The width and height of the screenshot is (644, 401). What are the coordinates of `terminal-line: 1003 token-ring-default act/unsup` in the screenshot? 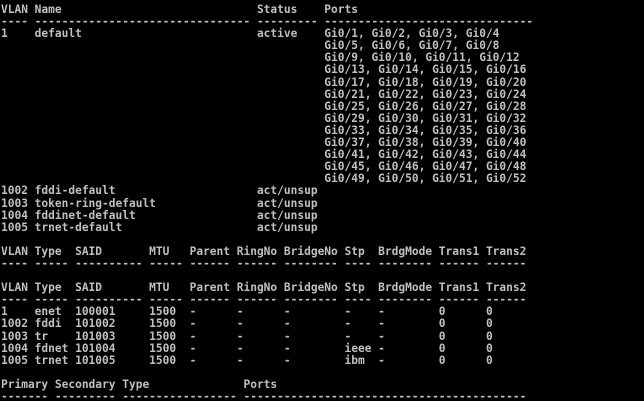 It's located at (159, 203).